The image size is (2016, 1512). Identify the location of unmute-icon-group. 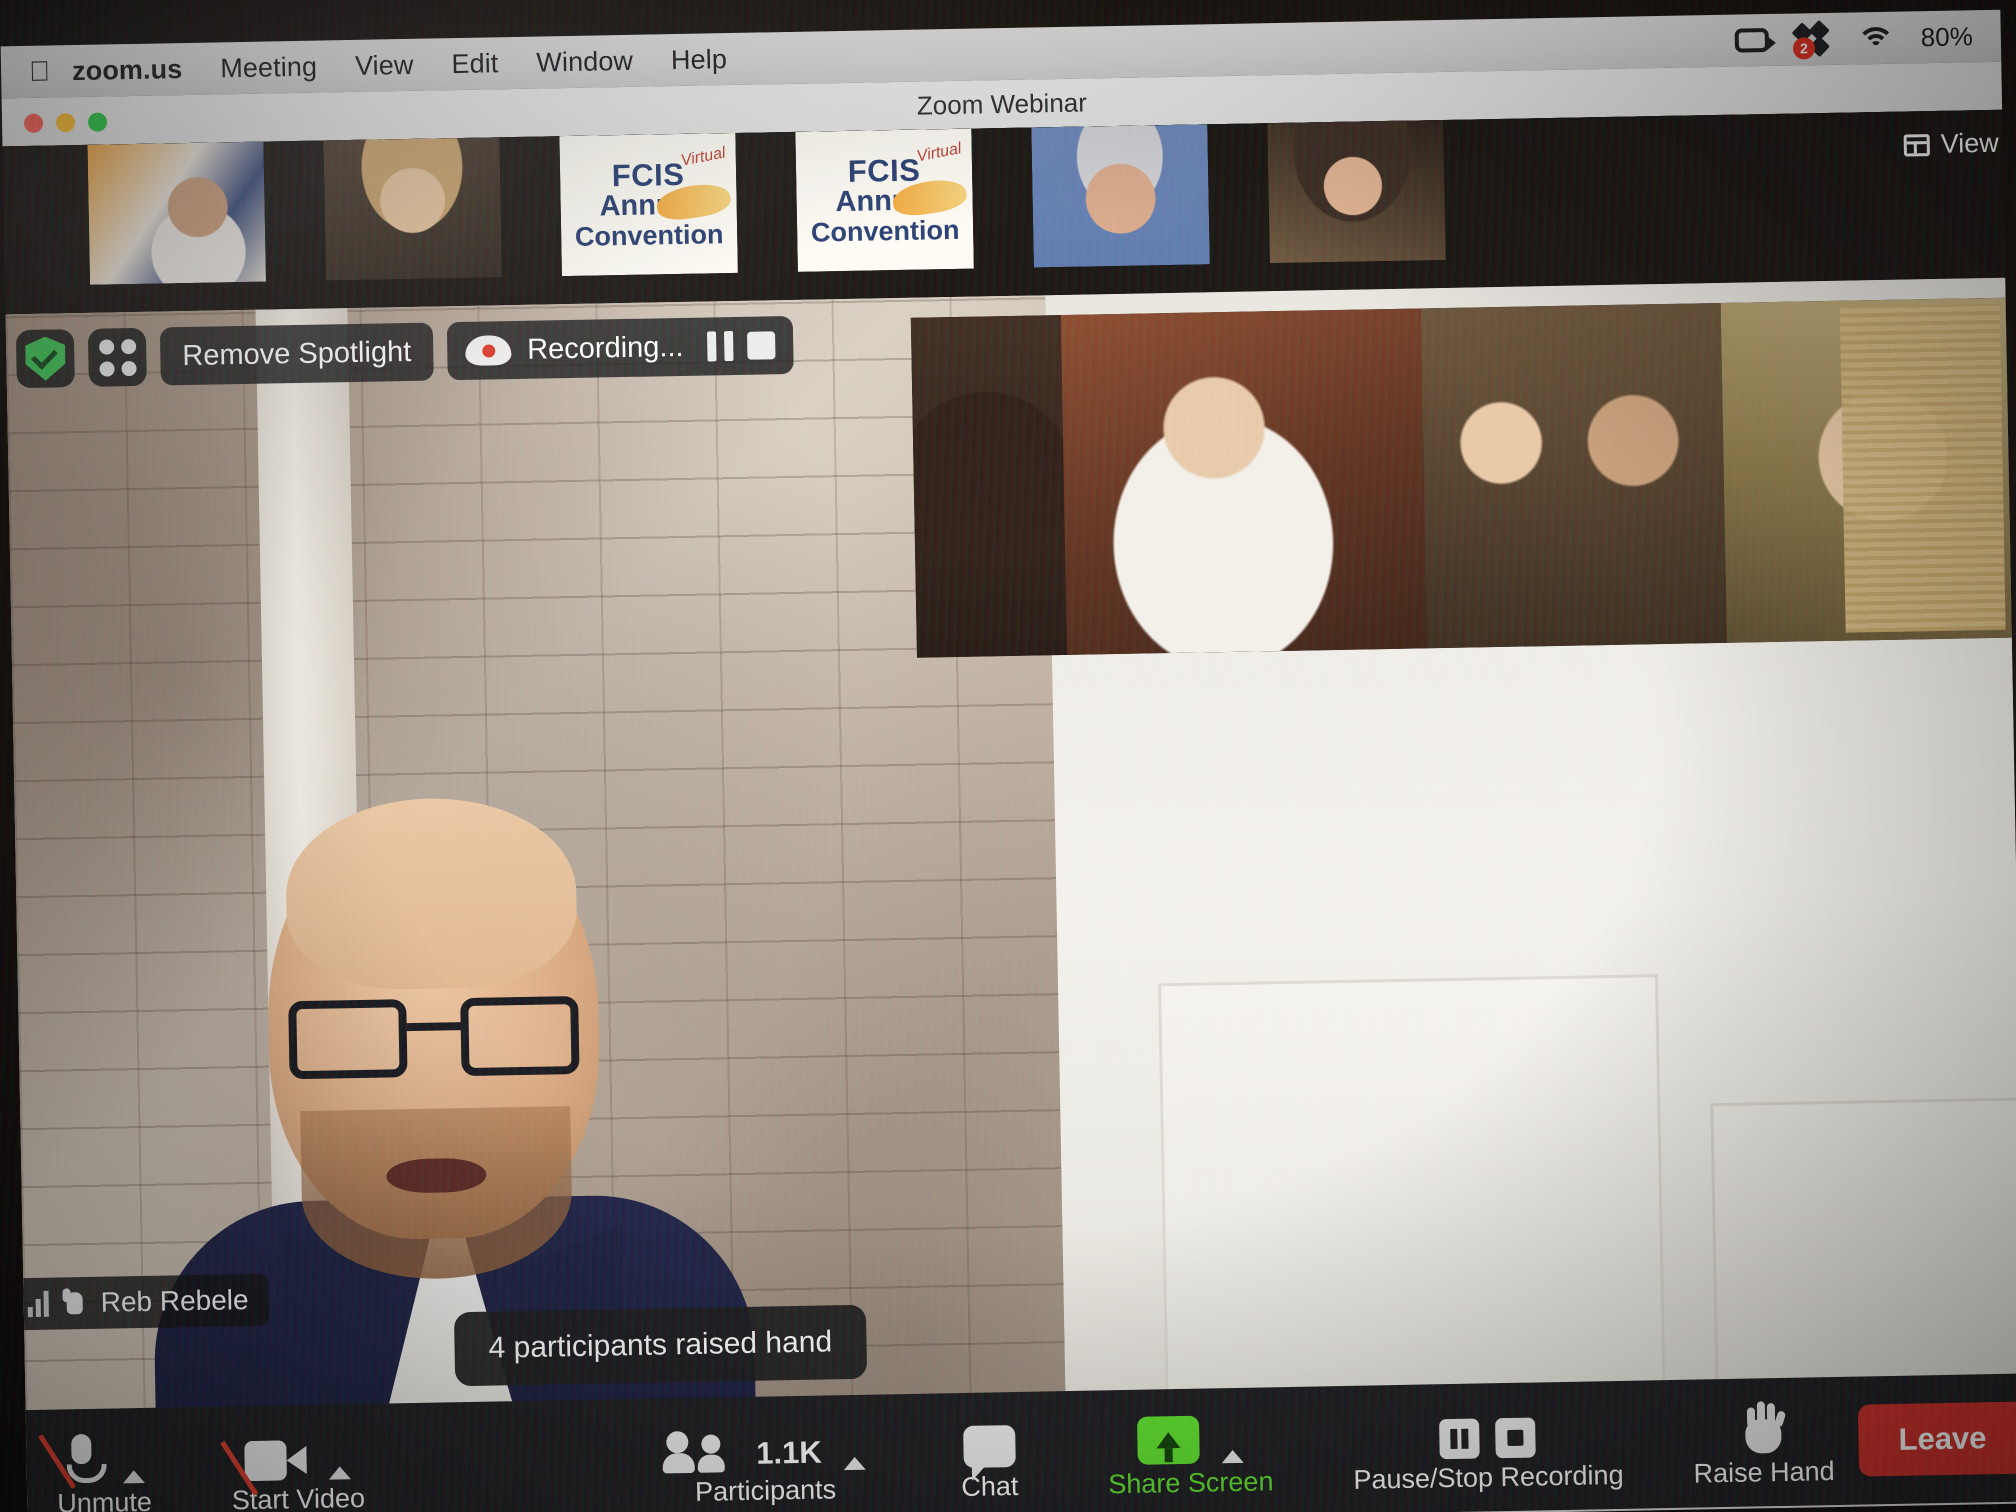
(92, 1457).